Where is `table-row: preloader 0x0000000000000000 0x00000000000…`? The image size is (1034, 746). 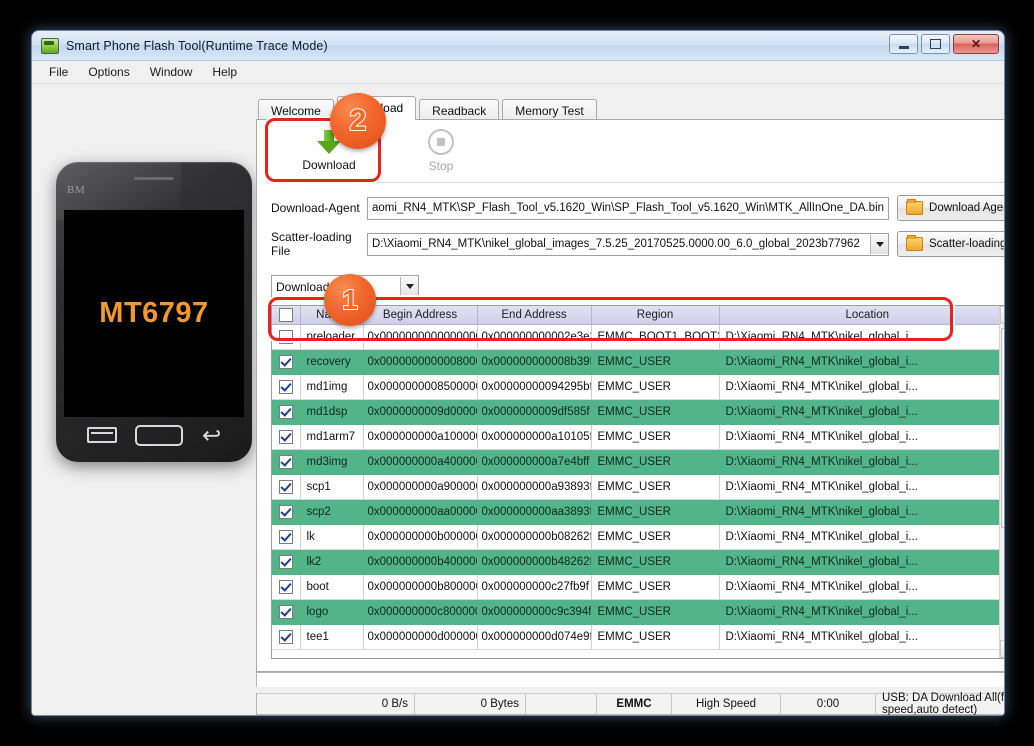
table-row: preloader 0x0000000000000000 0x00000000000… is located at coordinates (638, 337).